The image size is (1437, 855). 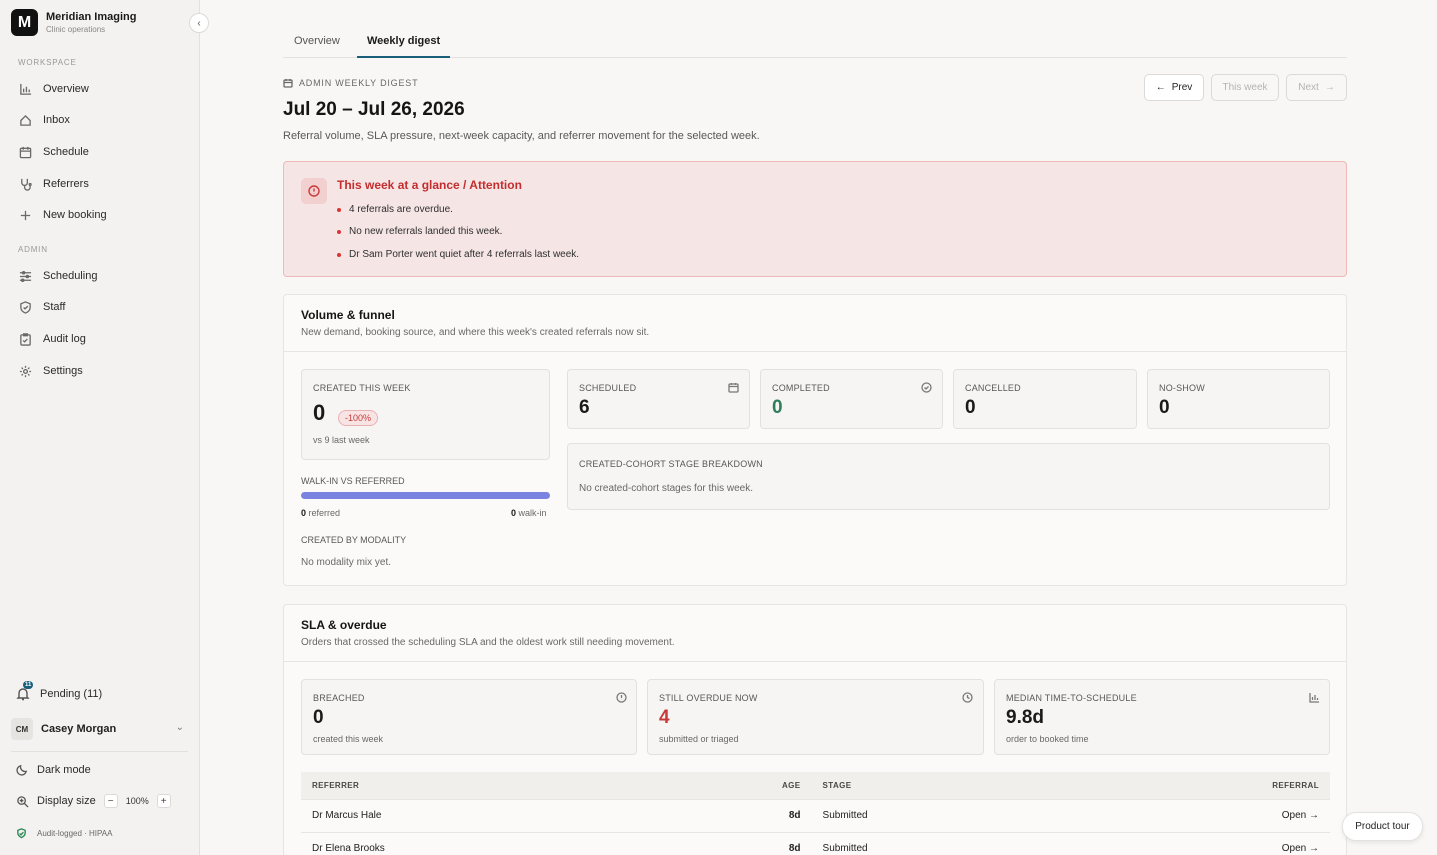 What do you see at coordinates (1245, 87) in the screenshot?
I see `this-week-button: This week` at bounding box center [1245, 87].